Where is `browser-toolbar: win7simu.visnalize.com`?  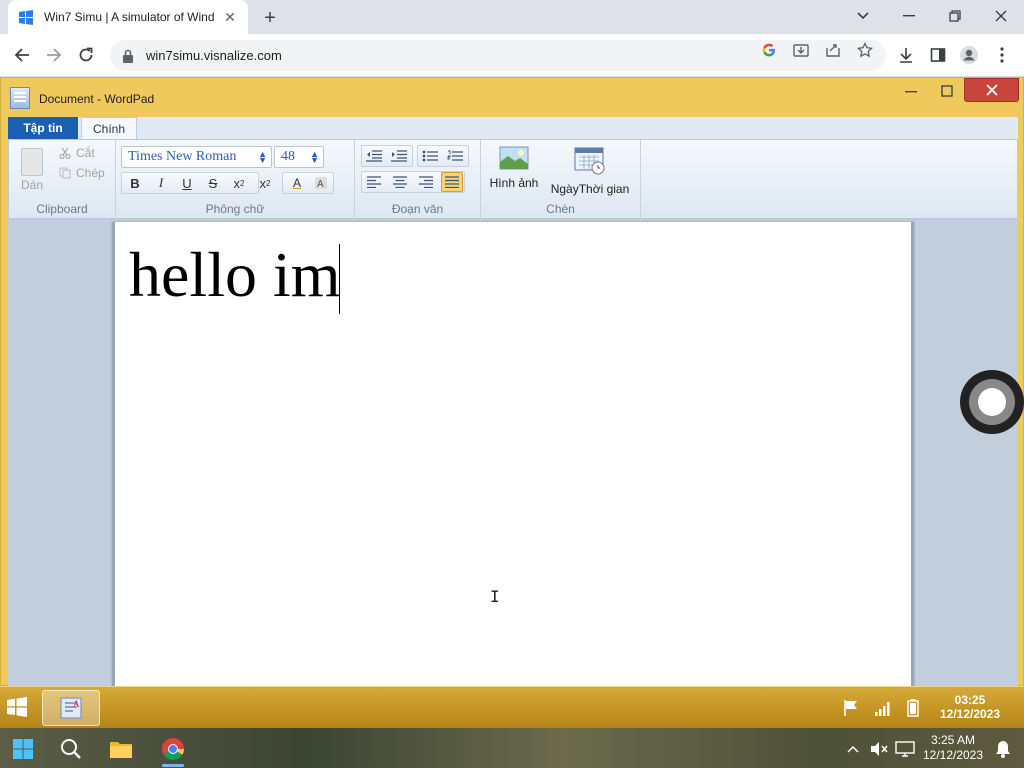
browser-toolbar: win7simu.visnalize.com is located at coordinates (512, 55).